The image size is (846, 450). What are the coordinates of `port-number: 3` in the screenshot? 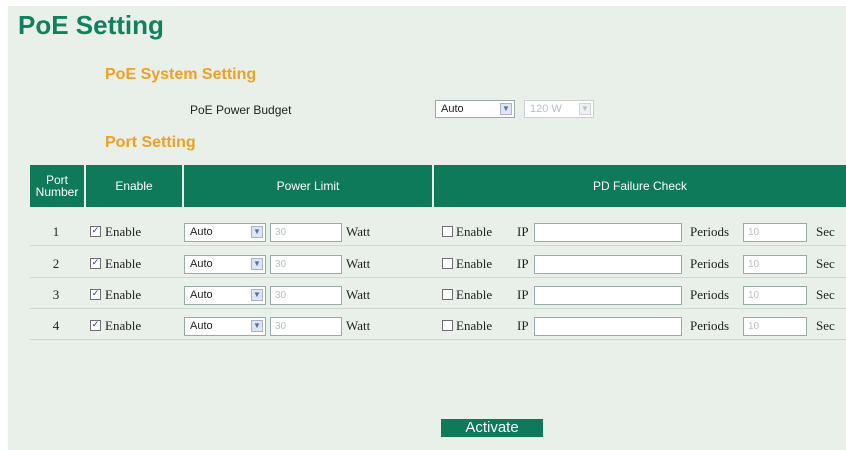 It's located at (56, 294).